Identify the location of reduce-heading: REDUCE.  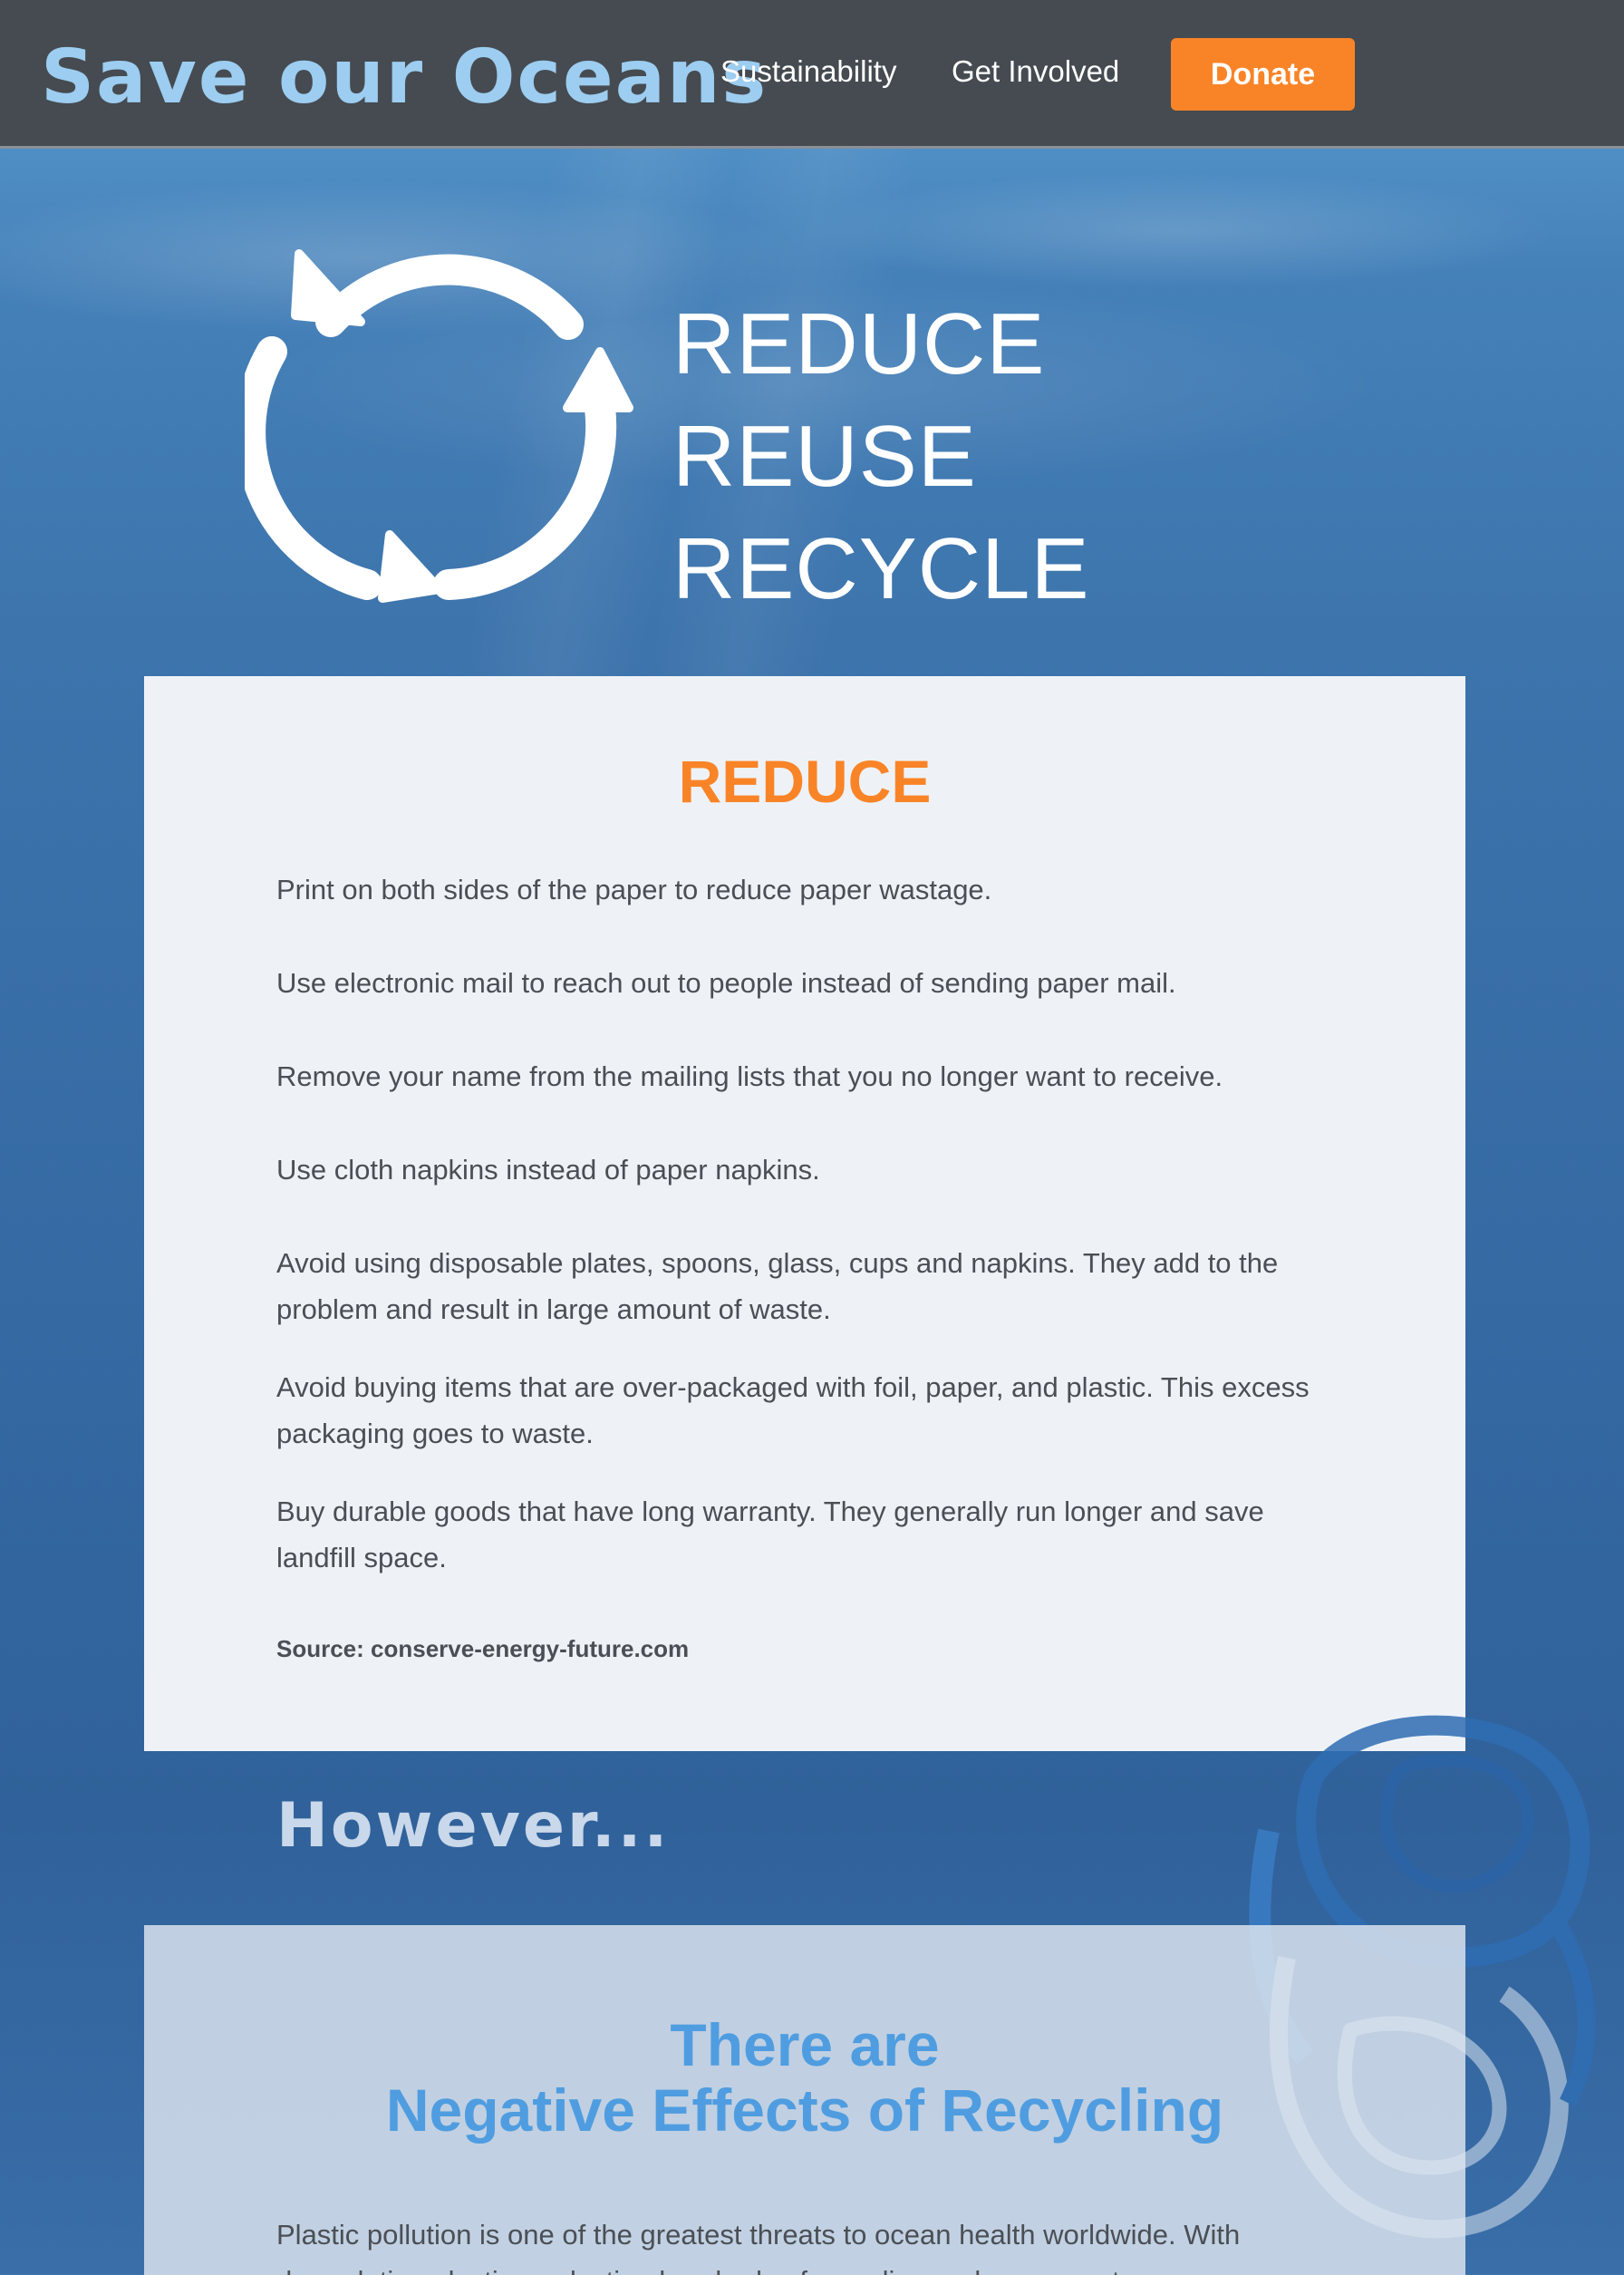
(805, 782).